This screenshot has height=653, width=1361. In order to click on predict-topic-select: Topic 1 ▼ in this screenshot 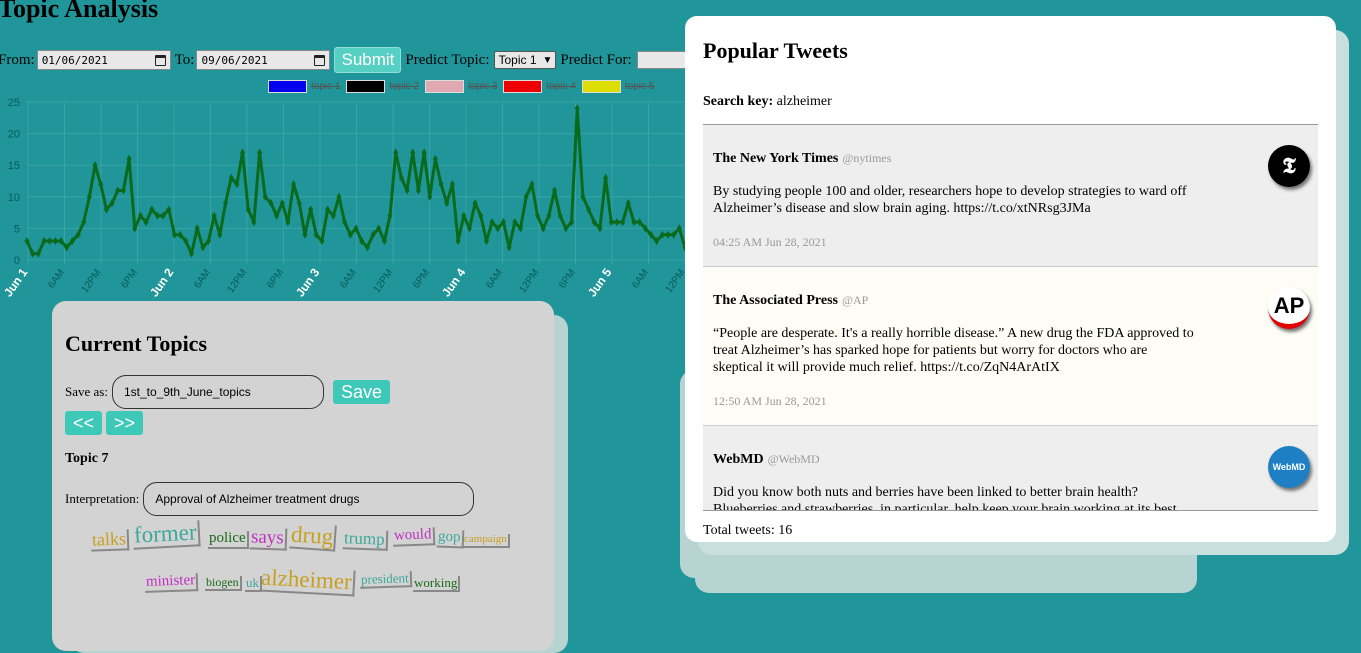, I will do `click(525, 60)`.